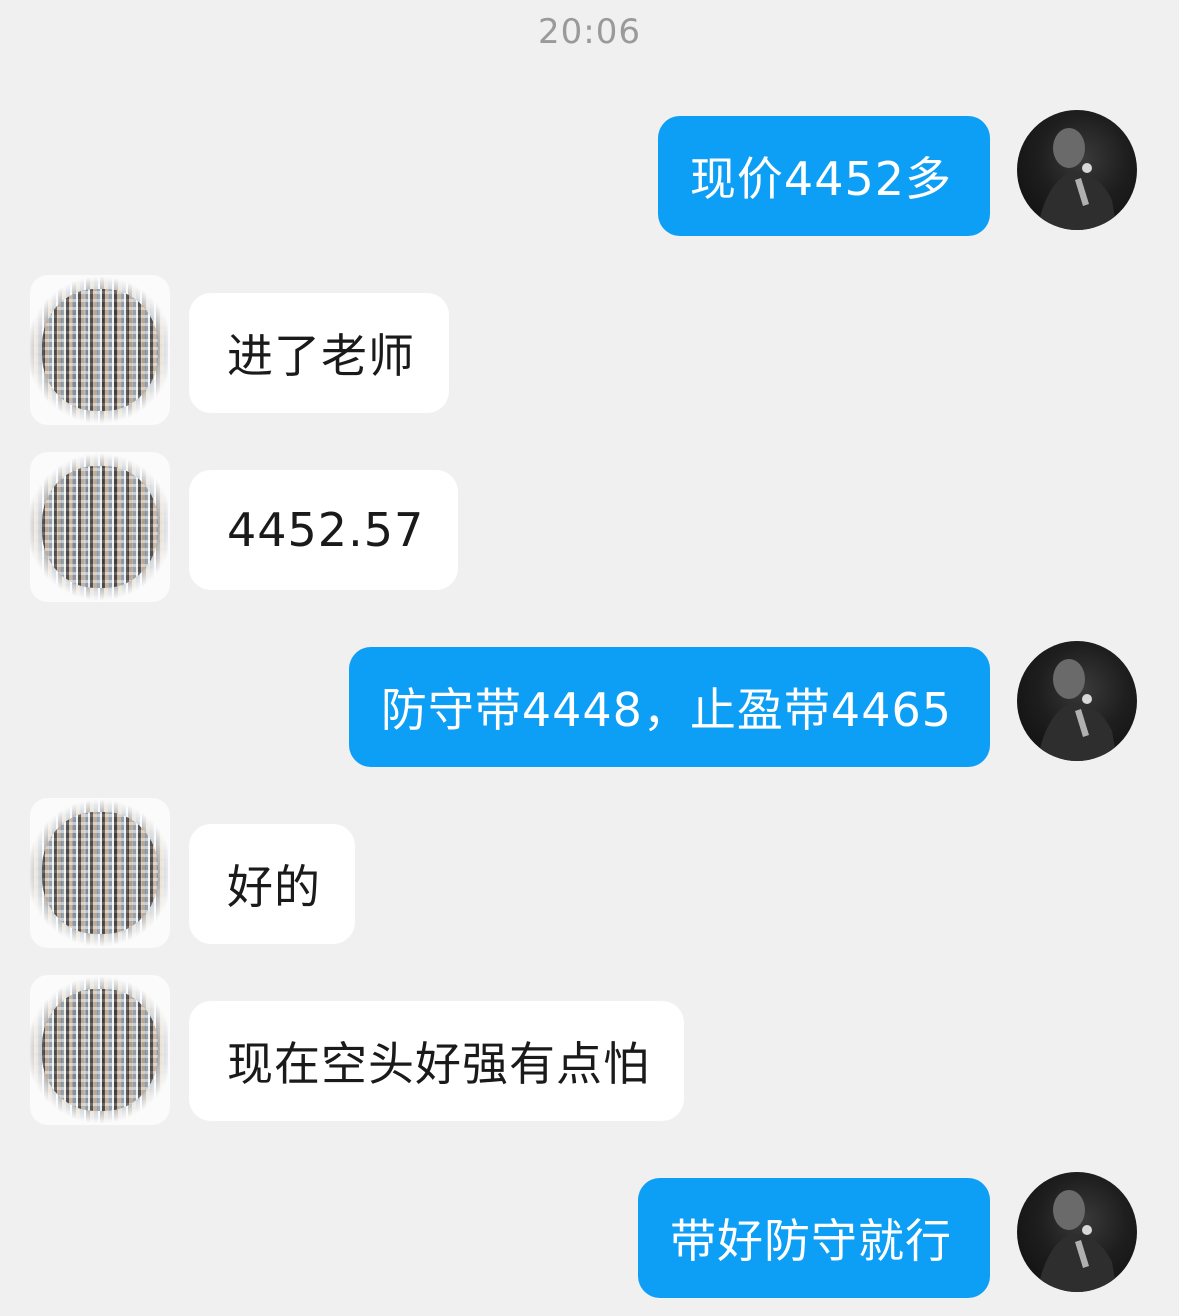  I want to click on message-bubble-outgoing: 带好防守就行, so click(814, 1238).